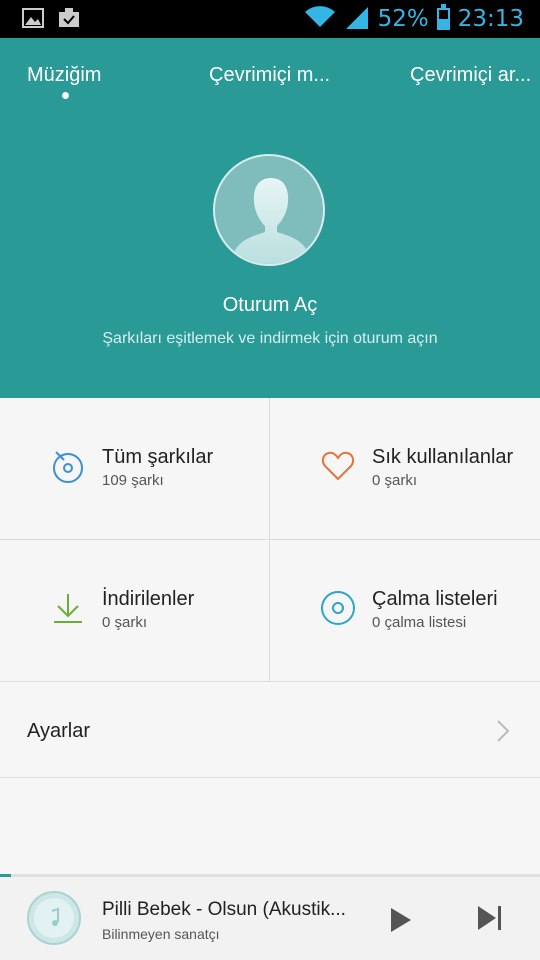 This screenshot has width=540, height=960. What do you see at coordinates (135, 469) in the screenshot?
I see `all-songs-tile: Tüm şarkılar 109 şarkı` at bounding box center [135, 469].